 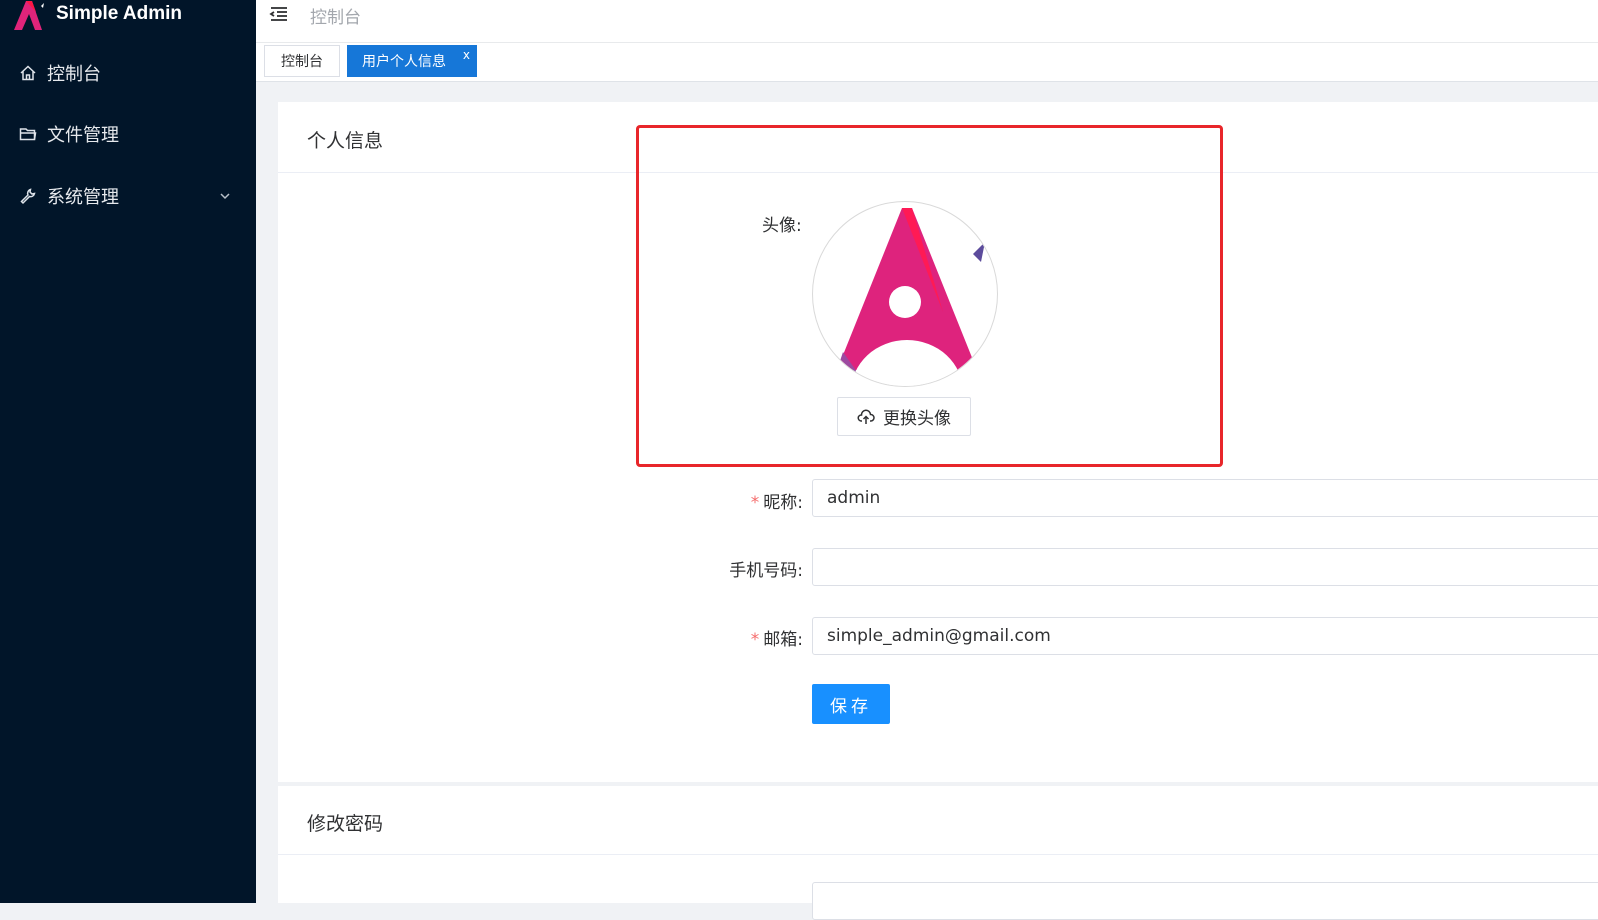 I want to click on save-button: 保存, so click(x=851, y=704).